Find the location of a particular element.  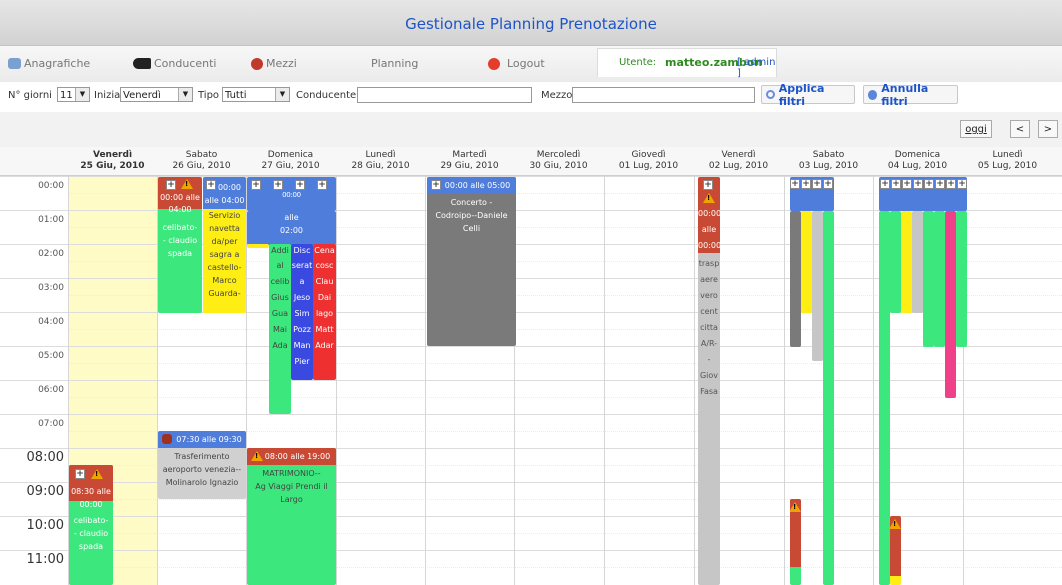

day-date: 29 Giu, 2010 is located at coordinates (469, 166).